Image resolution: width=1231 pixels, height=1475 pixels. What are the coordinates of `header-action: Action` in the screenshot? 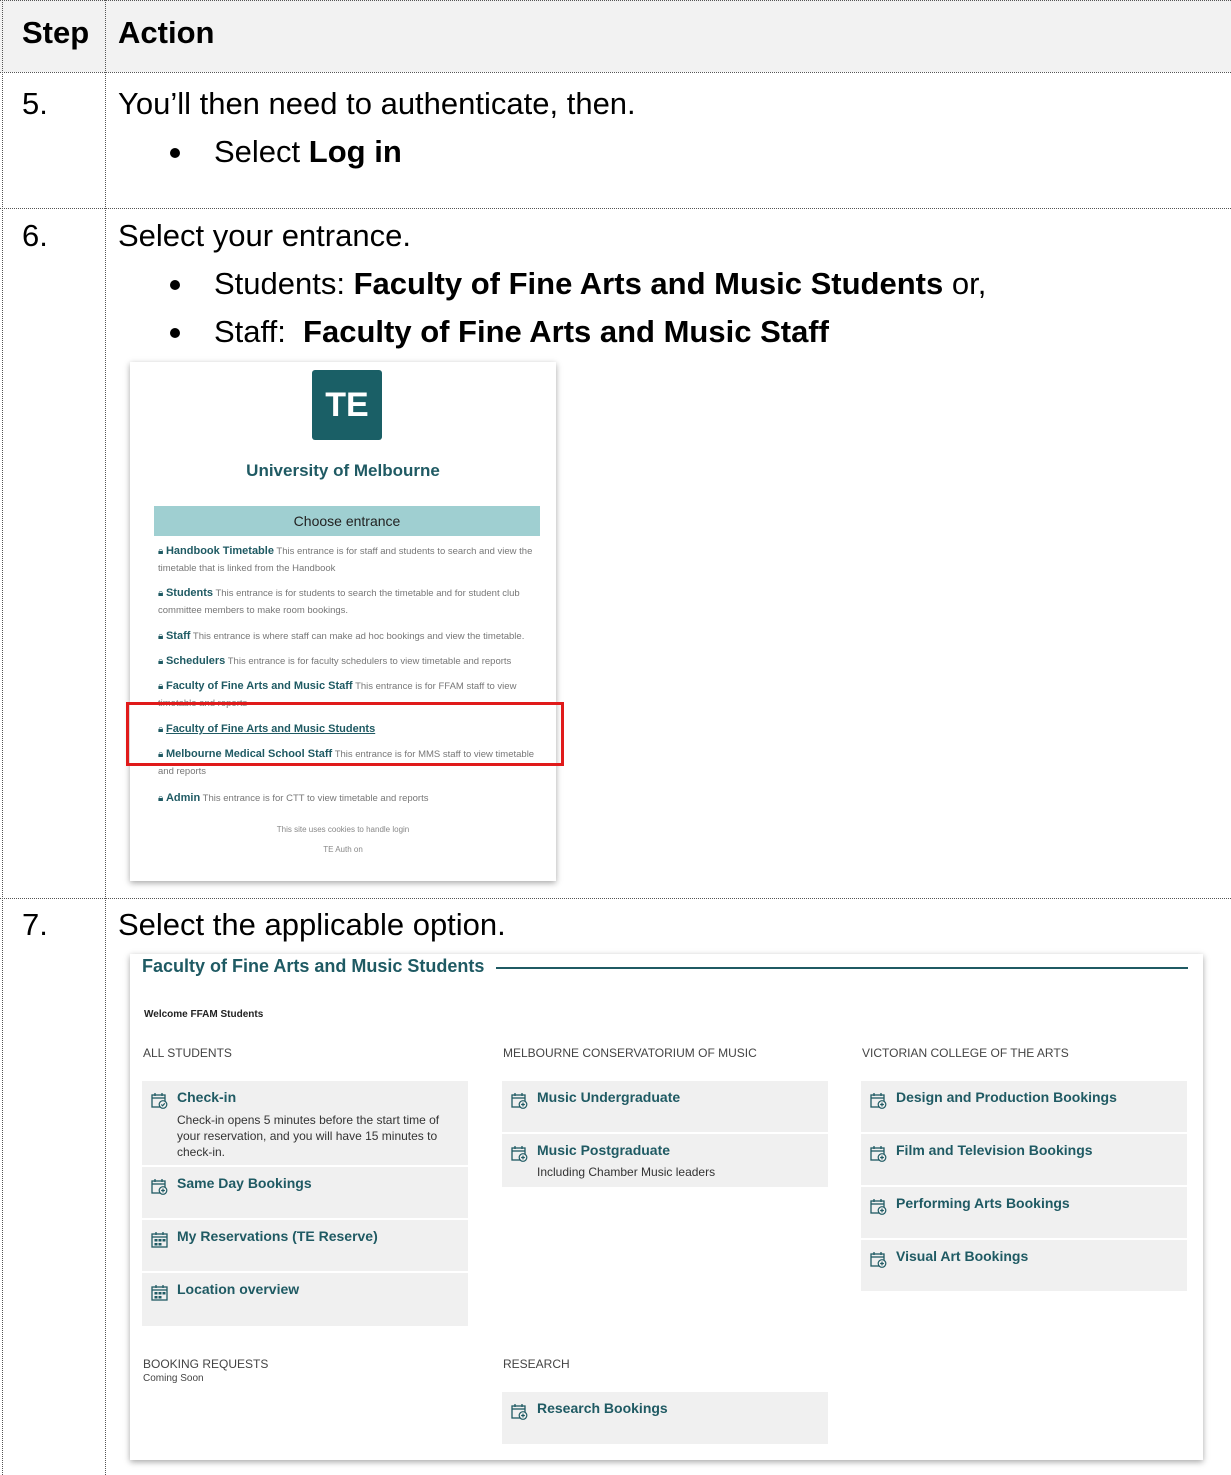 It's located at (166, 32).